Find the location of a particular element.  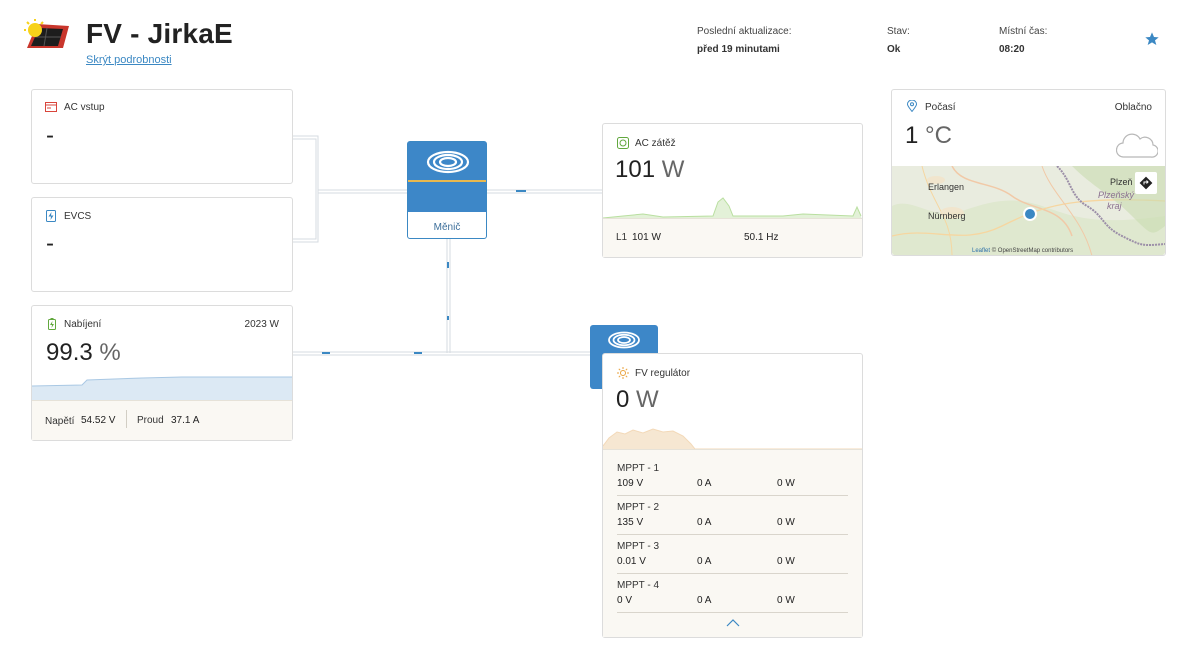

pv-title: FV regulátor is located at coordinates (663, 373).